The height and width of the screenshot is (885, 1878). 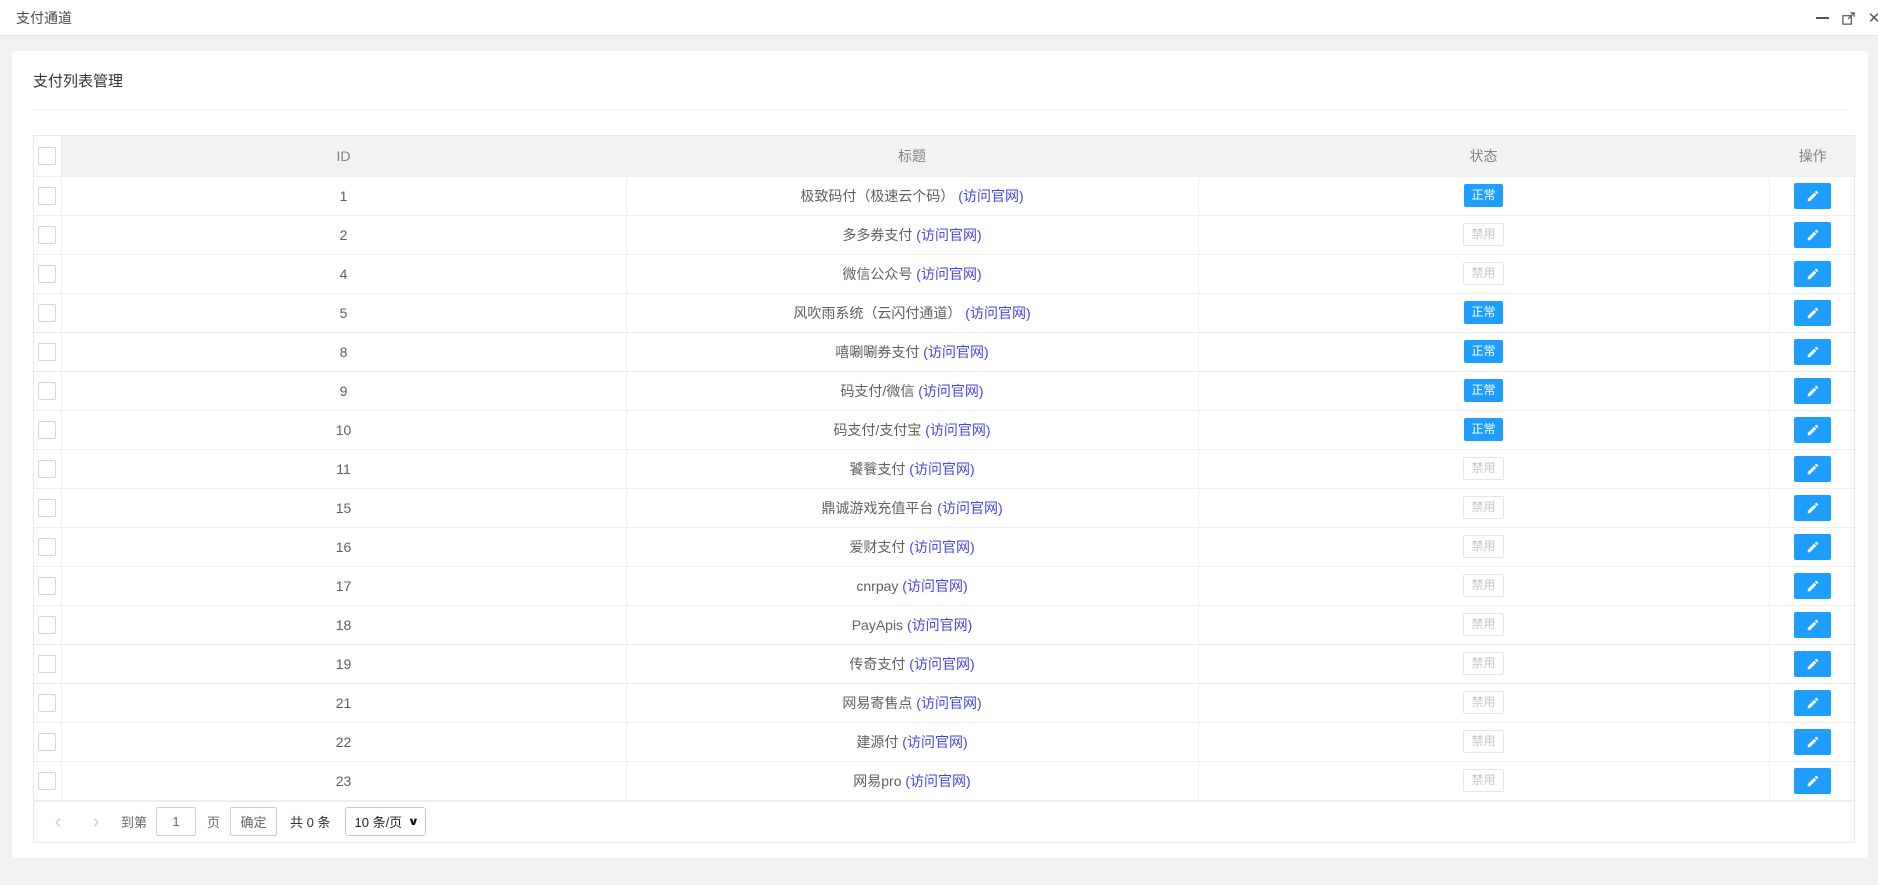 I want to click on column-header-status: 状态, so click(x=1484, y=156).